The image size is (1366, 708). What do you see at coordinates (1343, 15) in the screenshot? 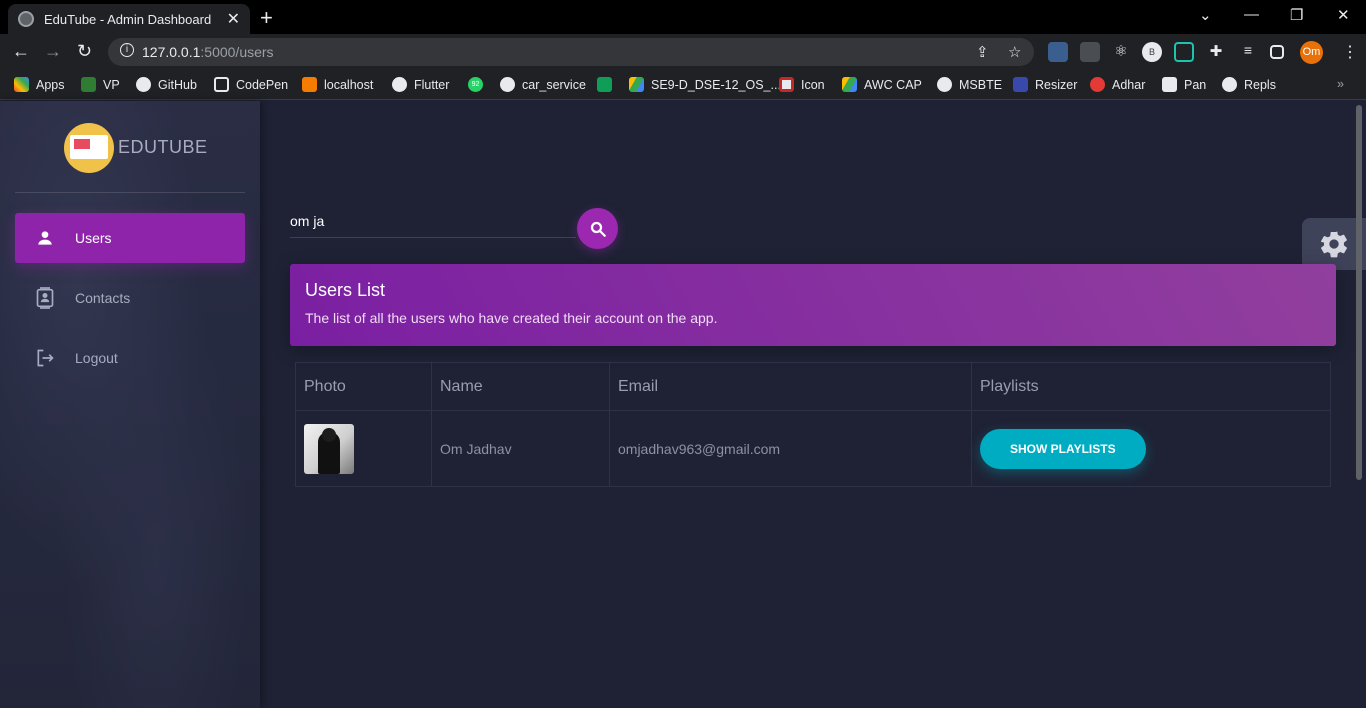
I see `window-close-icon: ✕` at bounding box center [1343, 15].